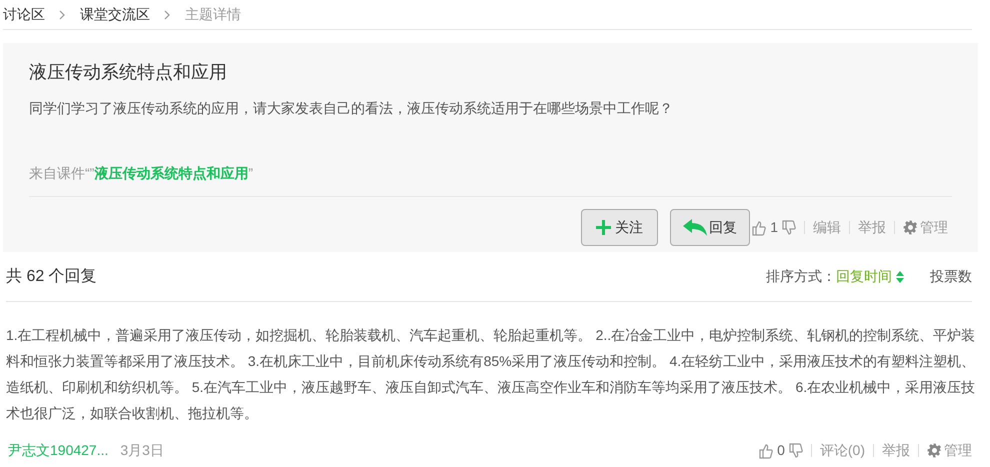 Image resolution: width=990 pixels, height=467 pixels. What do you see at coordinates (351, 108) in the screenshot?
I see `topic-body: 同学们学习了液压传动系统的应用，请大家发表自己的看法，液压传动系统适用于在哪些场景中工作呢？` at bounding box center [351, 108].